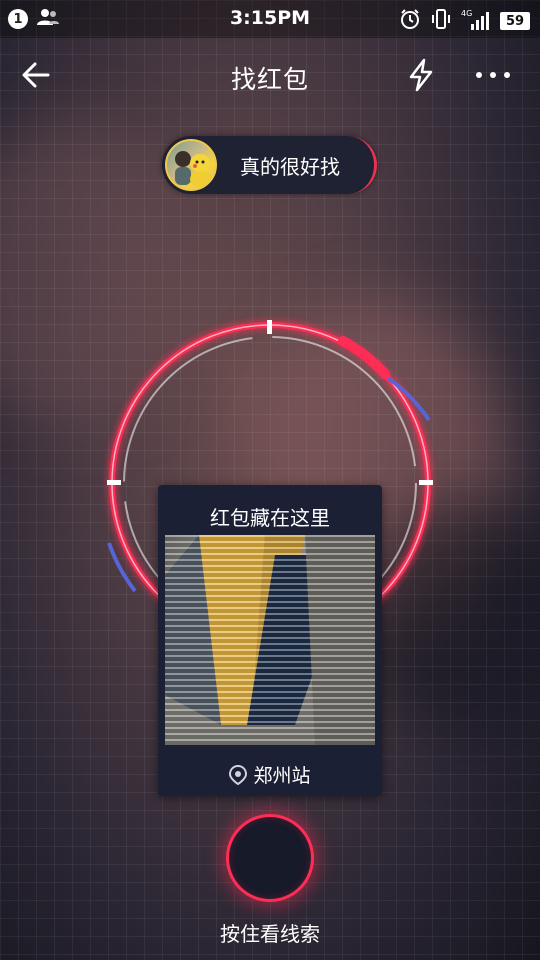 The height and width of the screenshot is (960, 540). I want to click on scanline-overlay, so click(270, 640).